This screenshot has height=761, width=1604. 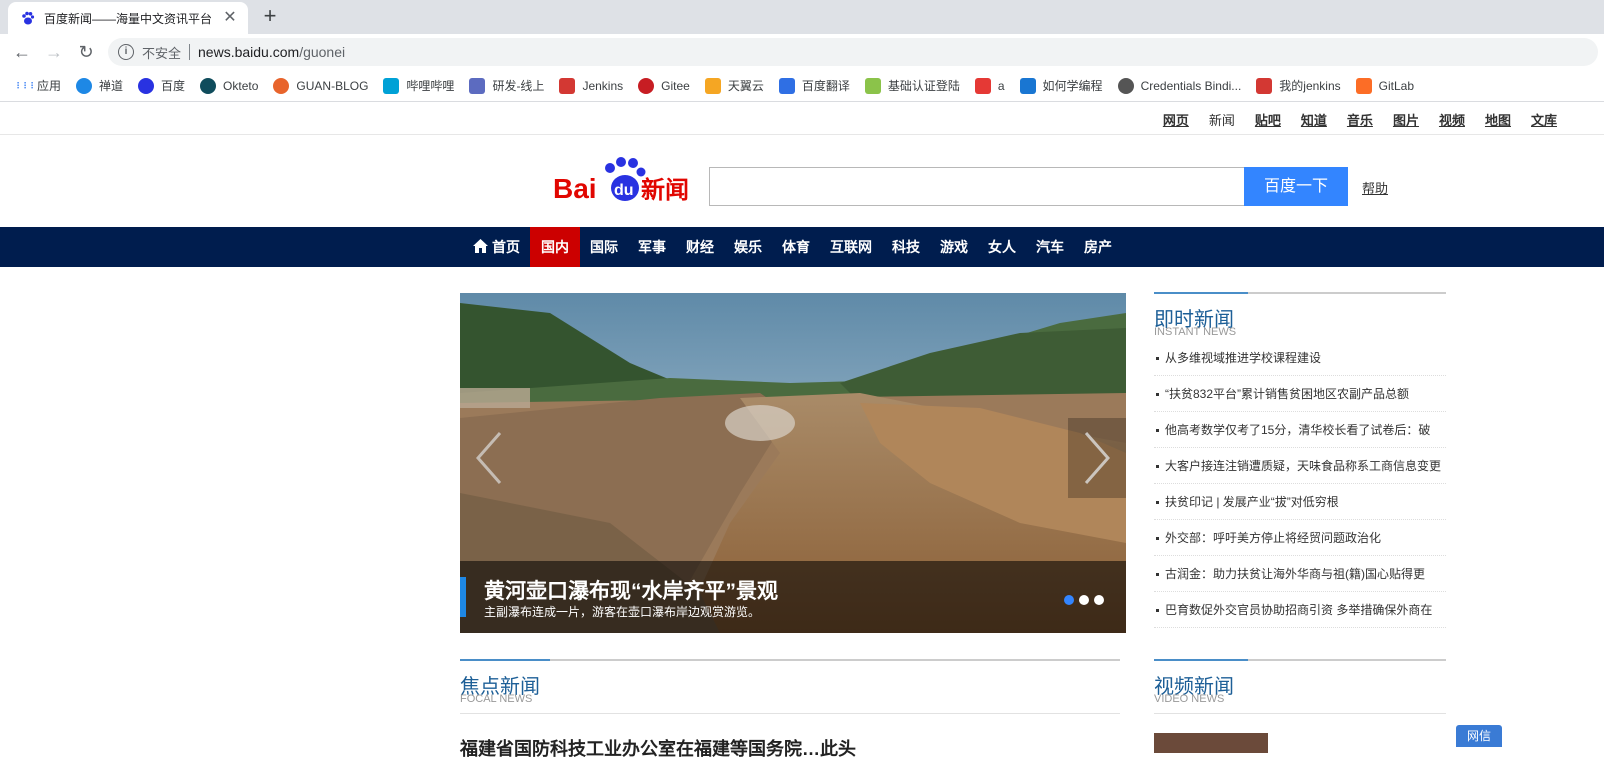 I want to click on channel-tab: 房产, so click(x=1098, y=247).